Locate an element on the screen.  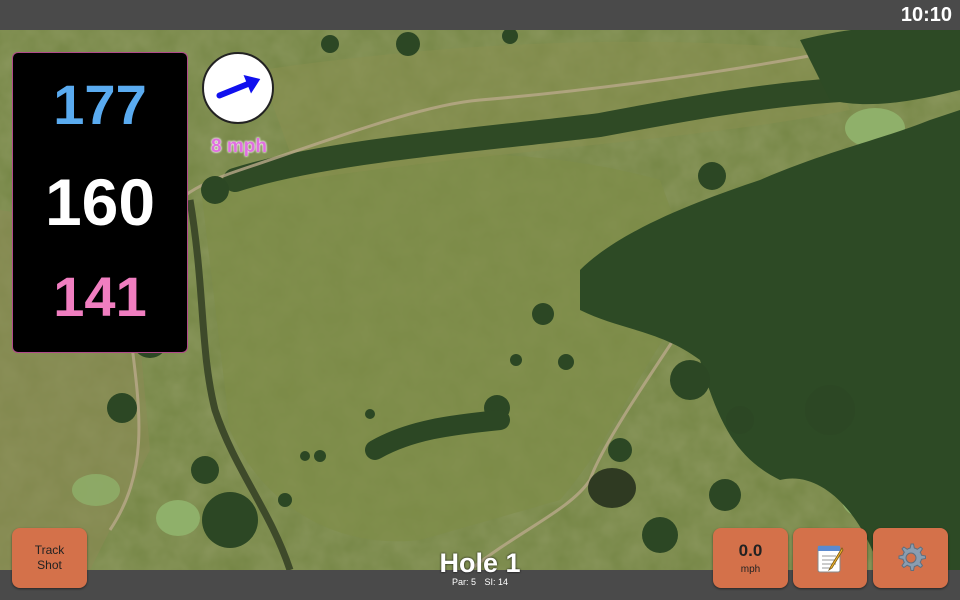
speed-unit: mph is located at coordinates (750, 569).